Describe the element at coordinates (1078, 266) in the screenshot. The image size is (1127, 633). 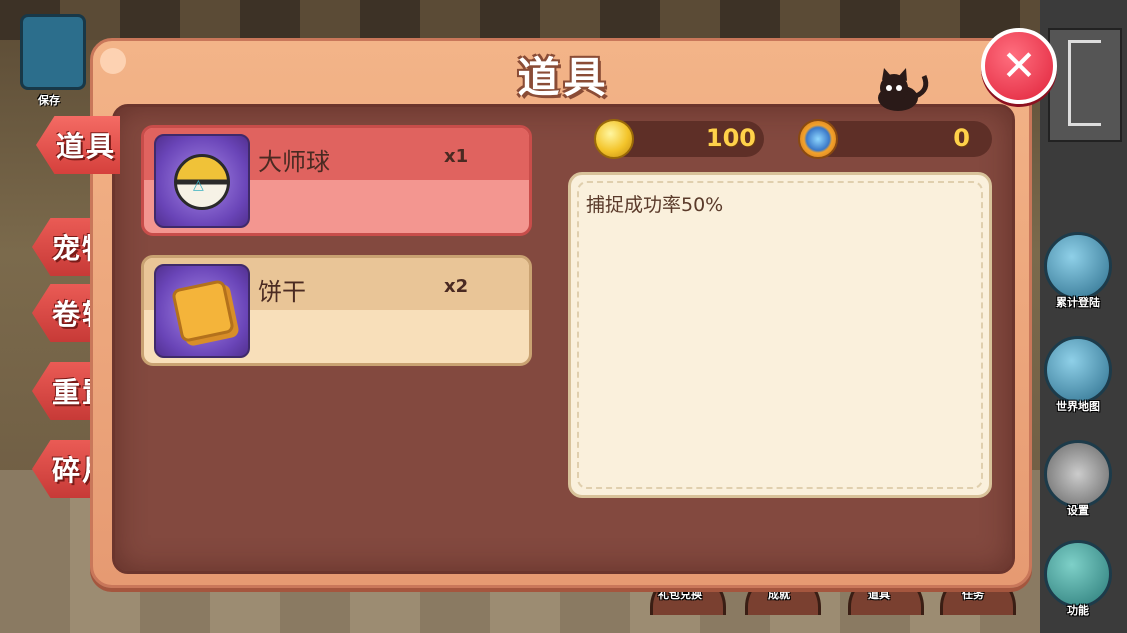
I see `calendar-icon` at that location.